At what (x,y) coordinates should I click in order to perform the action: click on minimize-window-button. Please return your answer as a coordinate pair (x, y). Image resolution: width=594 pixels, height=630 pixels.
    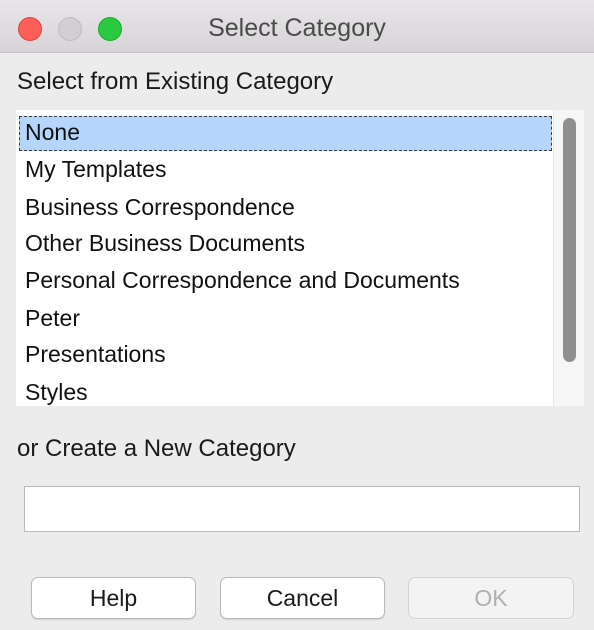
    Looking at the image, I should click on (70, 29).